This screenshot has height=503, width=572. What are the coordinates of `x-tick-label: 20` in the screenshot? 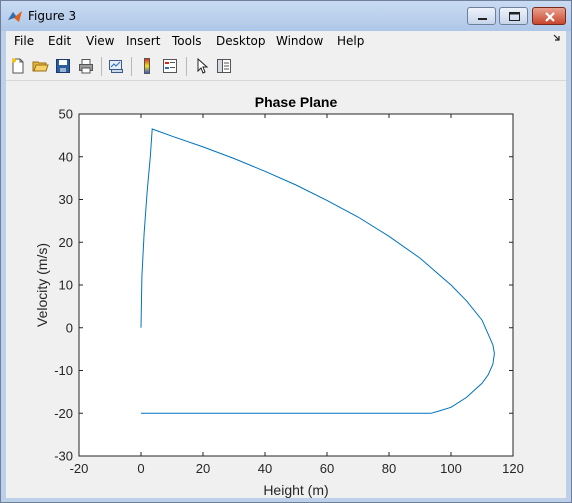 It's located at (203, 468).